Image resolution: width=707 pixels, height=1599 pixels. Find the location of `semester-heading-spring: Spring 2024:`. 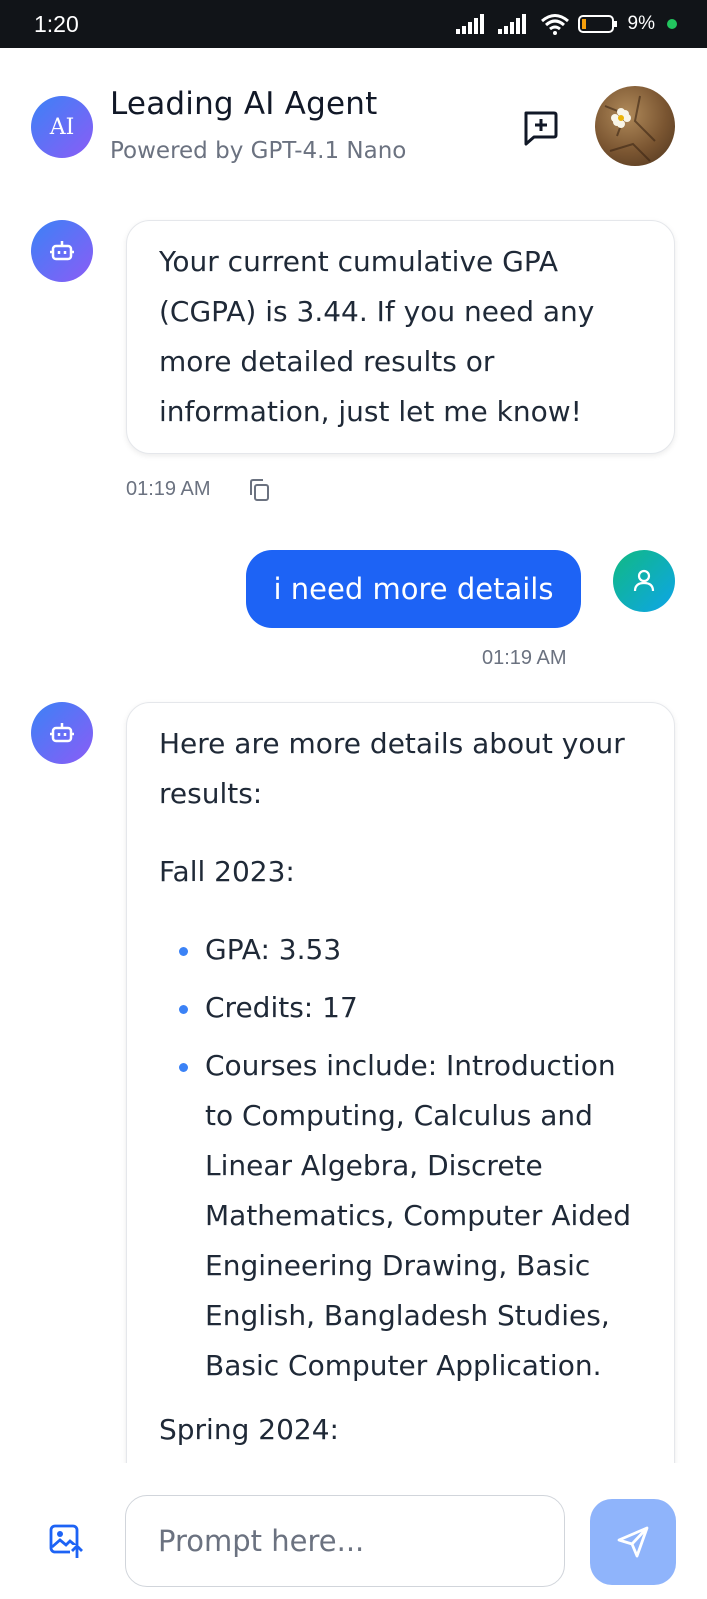

semester-heading-spring: Spring 2024: is located at coordinates (249, 1429).